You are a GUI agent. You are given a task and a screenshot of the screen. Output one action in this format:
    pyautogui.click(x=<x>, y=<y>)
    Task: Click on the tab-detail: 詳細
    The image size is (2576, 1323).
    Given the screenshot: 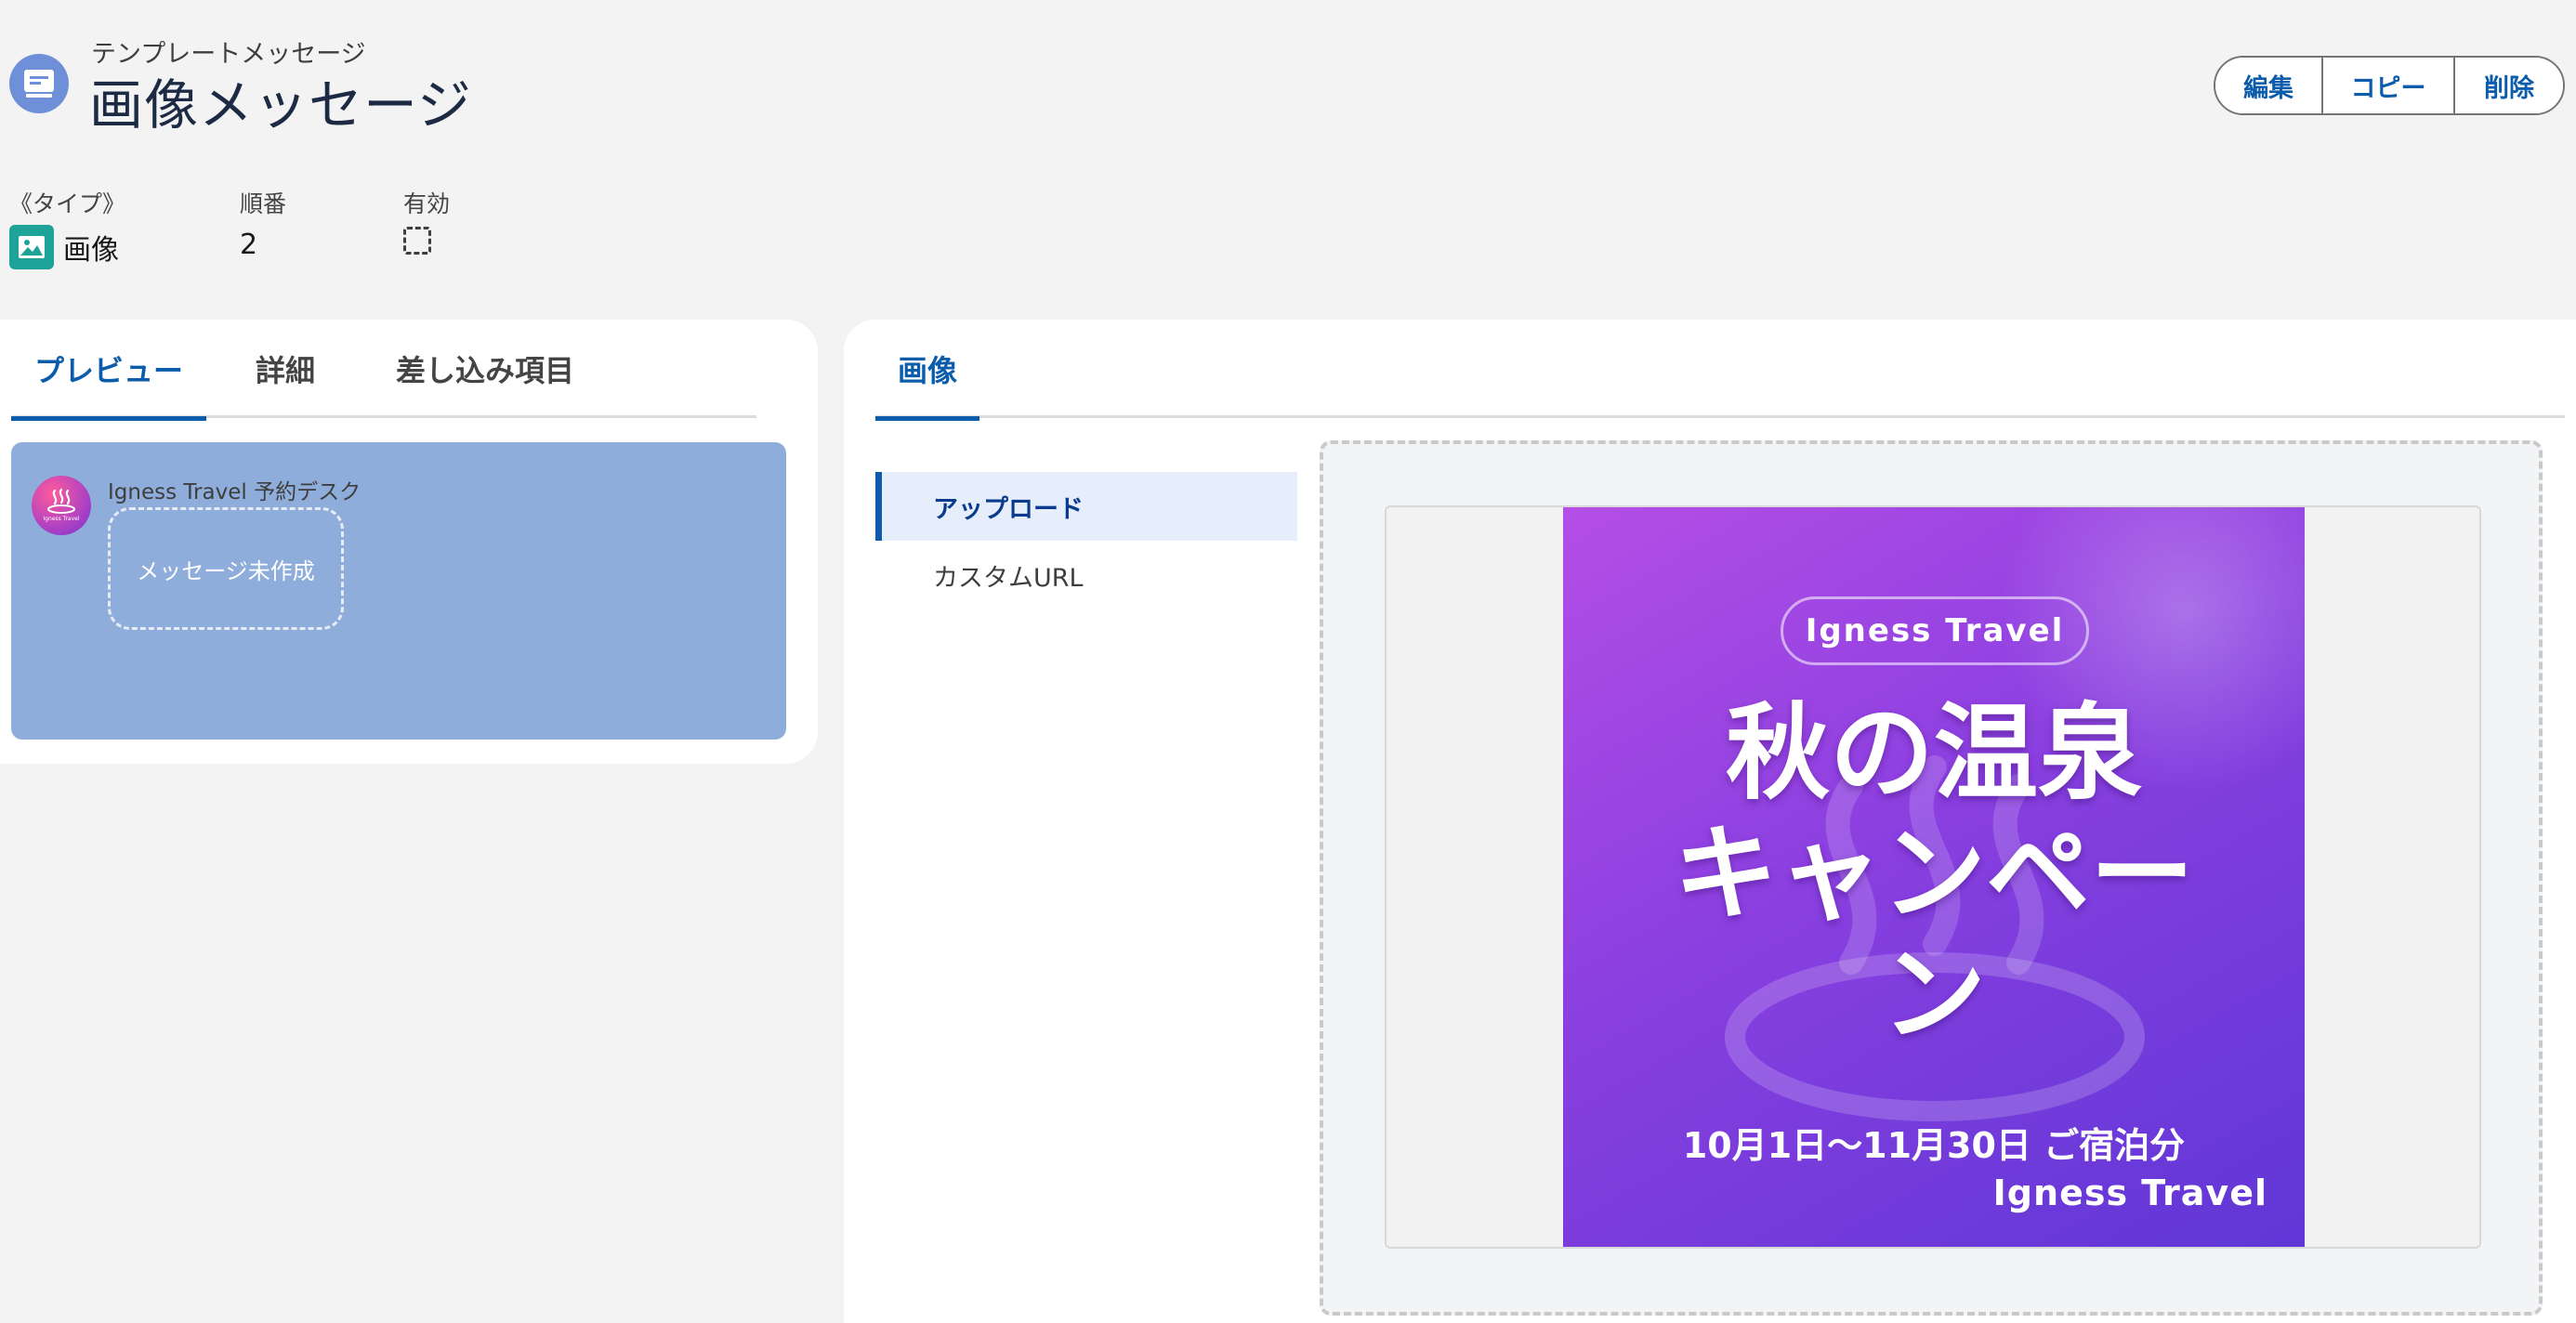 What is the action you would take?
    pyautogui.click(x=285, y=369)
    